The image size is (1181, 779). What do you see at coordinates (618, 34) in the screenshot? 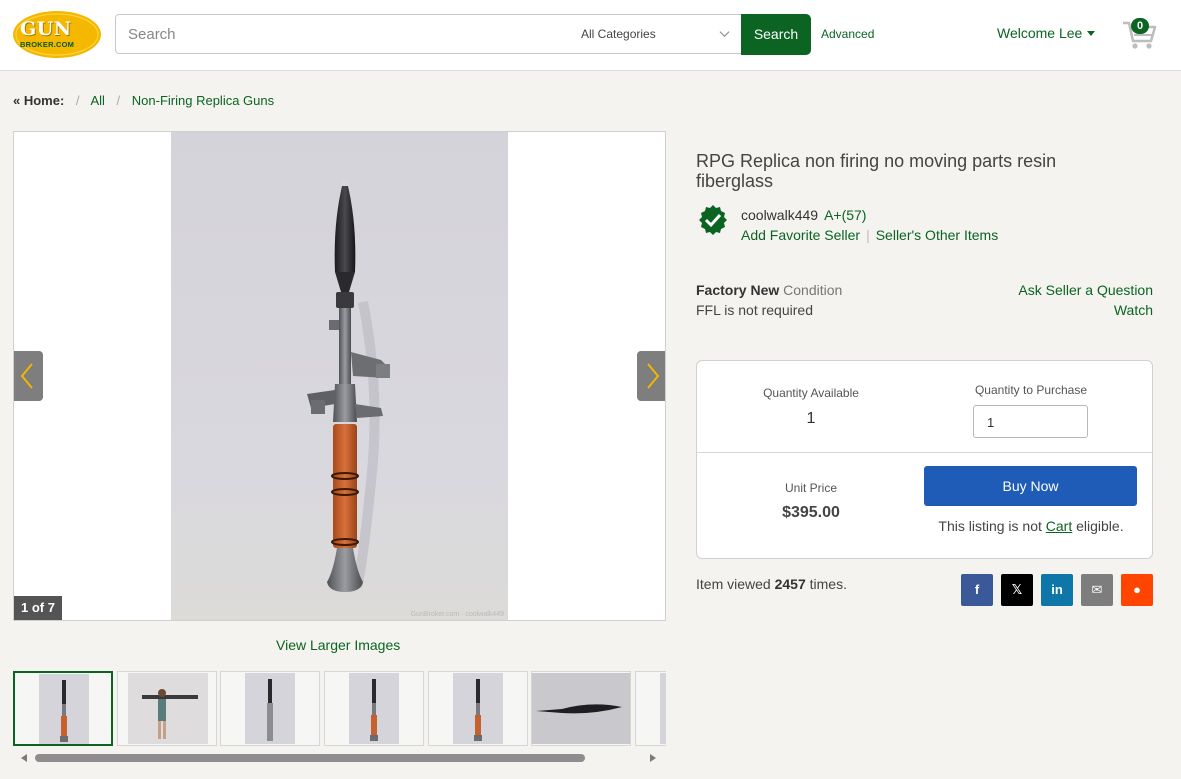
I see `category-select-value: All Categories` at bounding box center [618, 34].